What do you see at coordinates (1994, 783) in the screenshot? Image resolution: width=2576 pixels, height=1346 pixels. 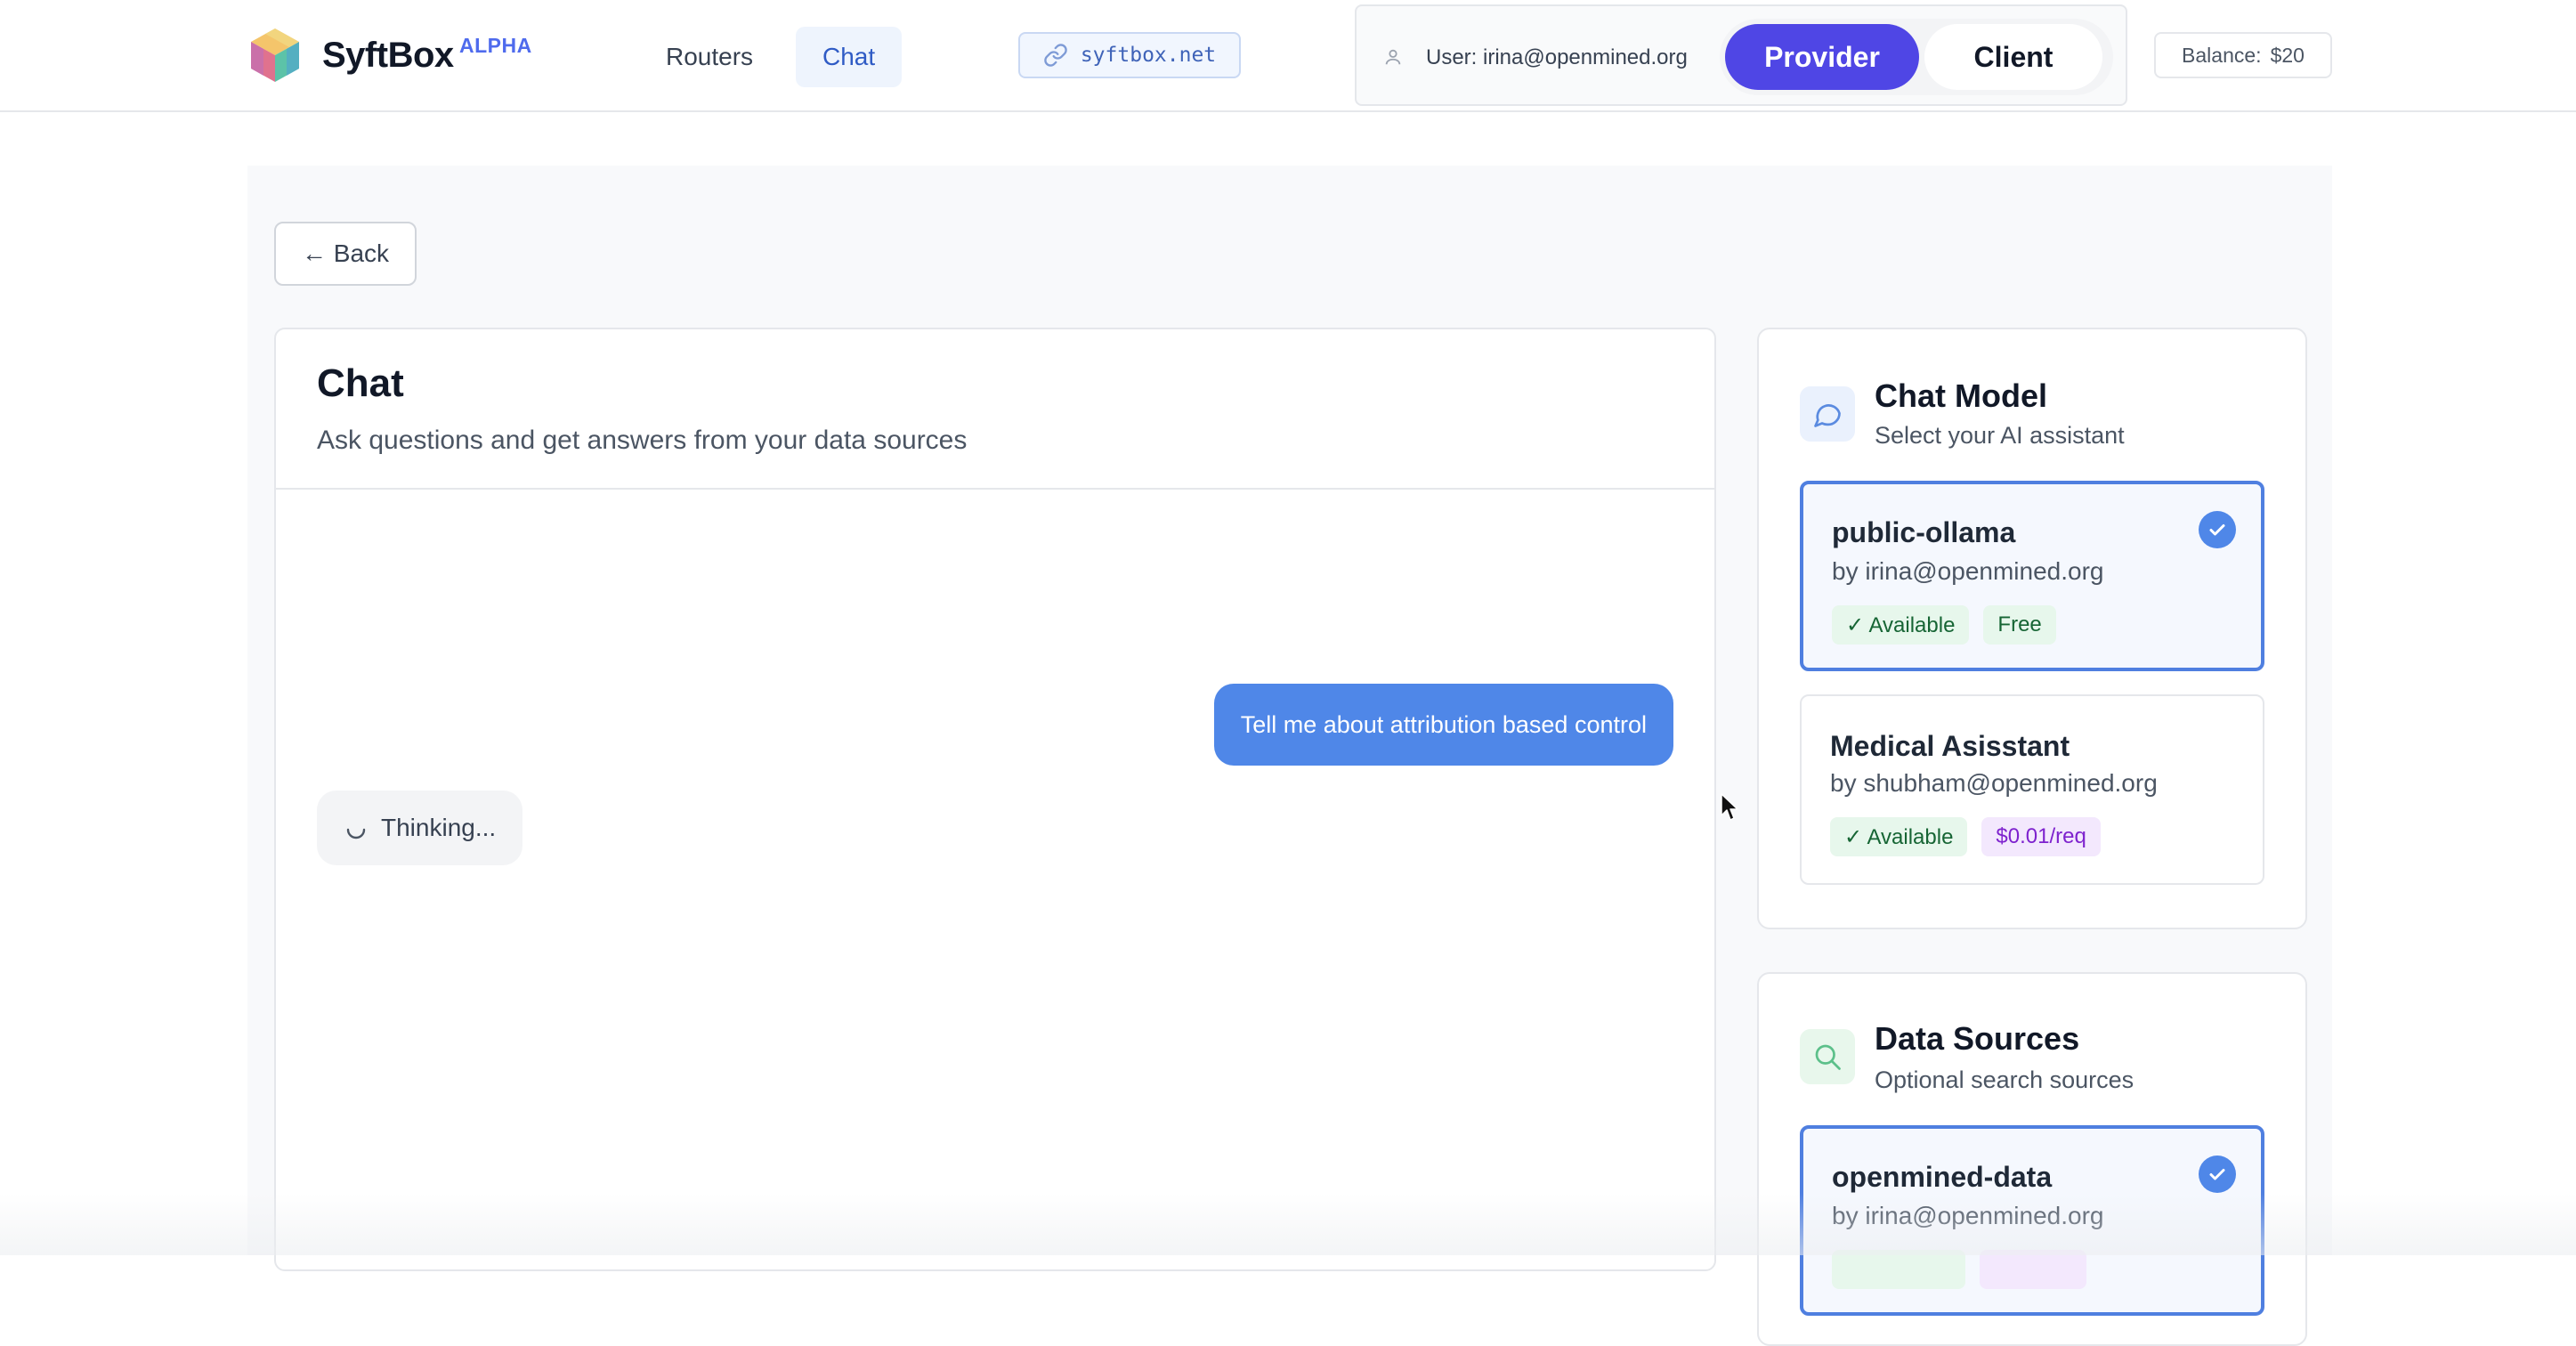 I see `model-owner: by shubham@openmined.org` at bounding box center [1994, 783].